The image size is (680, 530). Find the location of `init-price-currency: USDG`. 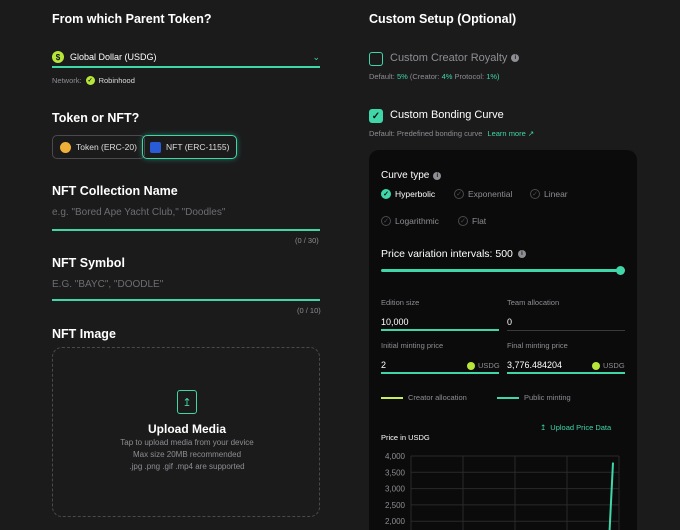

init-price-currency: USDG is located at coordinates (483, 365).